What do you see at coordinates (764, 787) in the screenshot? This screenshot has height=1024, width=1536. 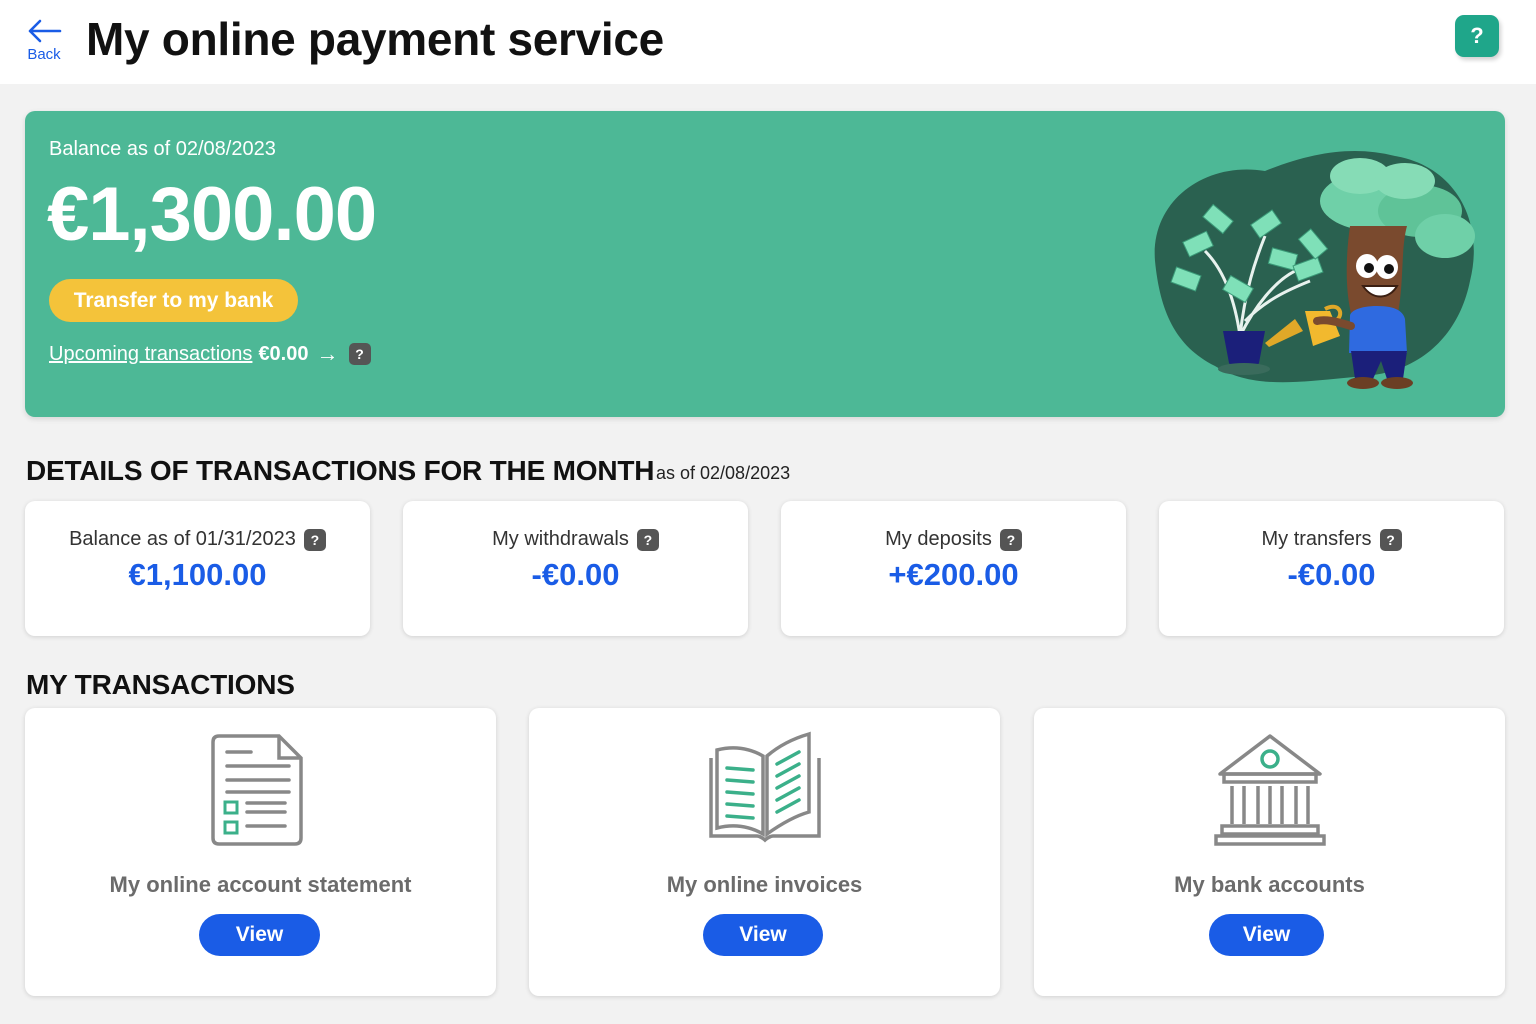 I see `open-book-icon` at bounding box center [764, 787].